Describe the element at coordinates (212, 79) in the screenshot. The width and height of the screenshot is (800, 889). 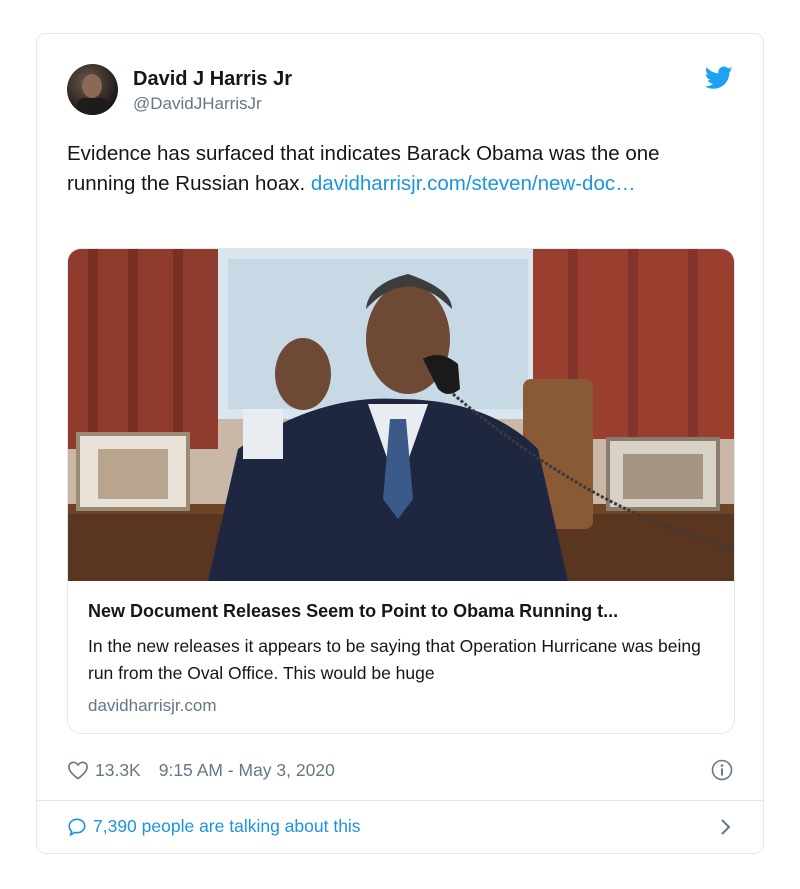
I see `author-name: David J Harris Jr` at that location.